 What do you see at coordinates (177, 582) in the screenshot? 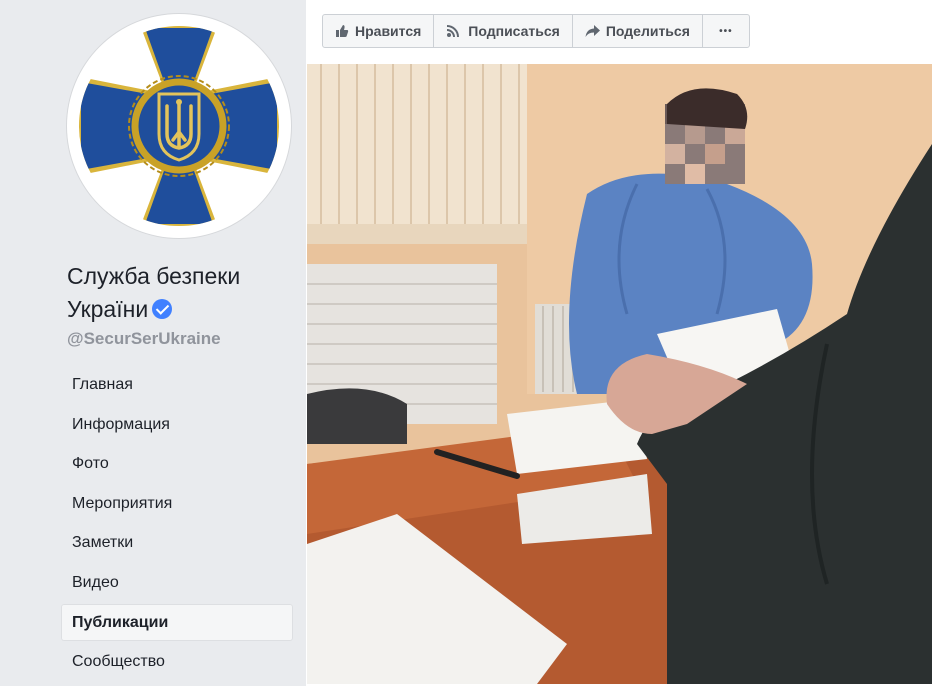
I see `nav-item-videos: Видео` at bounding box center [177, 582].